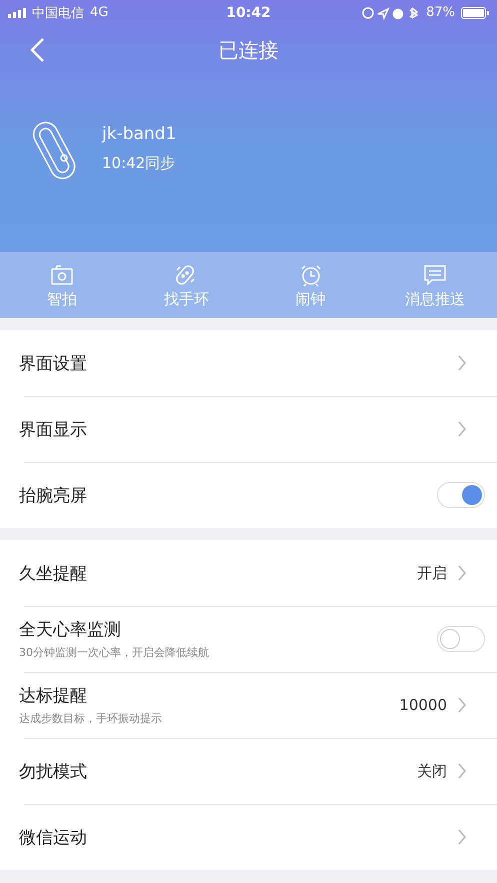 Image resolution: width=497 pixels, height=883 pixels. I want to click on setting-hint: 达成步数目标，手环振动提示, so click(91, 718).